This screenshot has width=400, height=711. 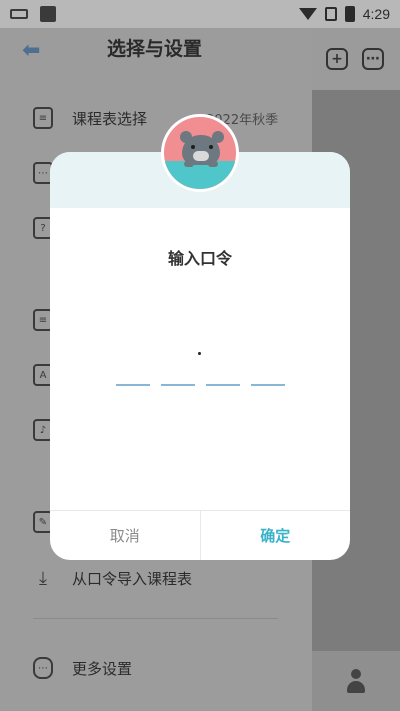 What do you see at coordinates (132, 578) in the screenshot?
I see `menu-item-label: 从口令导入课程表` at bounding box center [132, 578].